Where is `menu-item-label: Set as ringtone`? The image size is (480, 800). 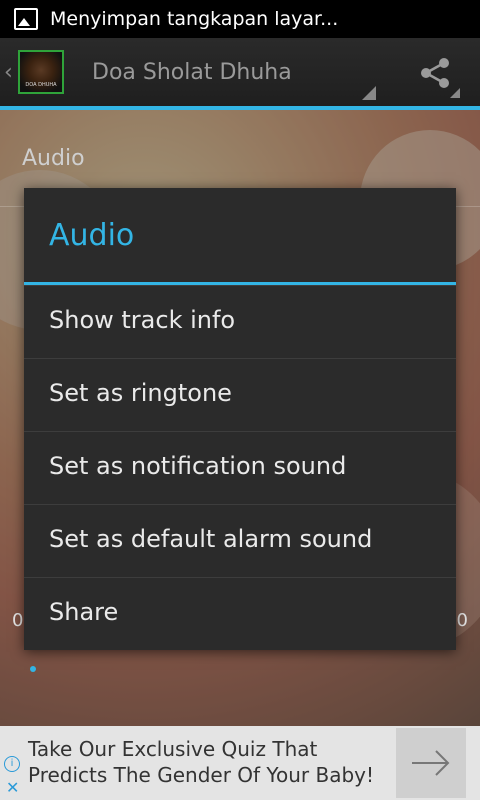
menu-item-label: Set as ringtone is located at coordinates (140, 393).